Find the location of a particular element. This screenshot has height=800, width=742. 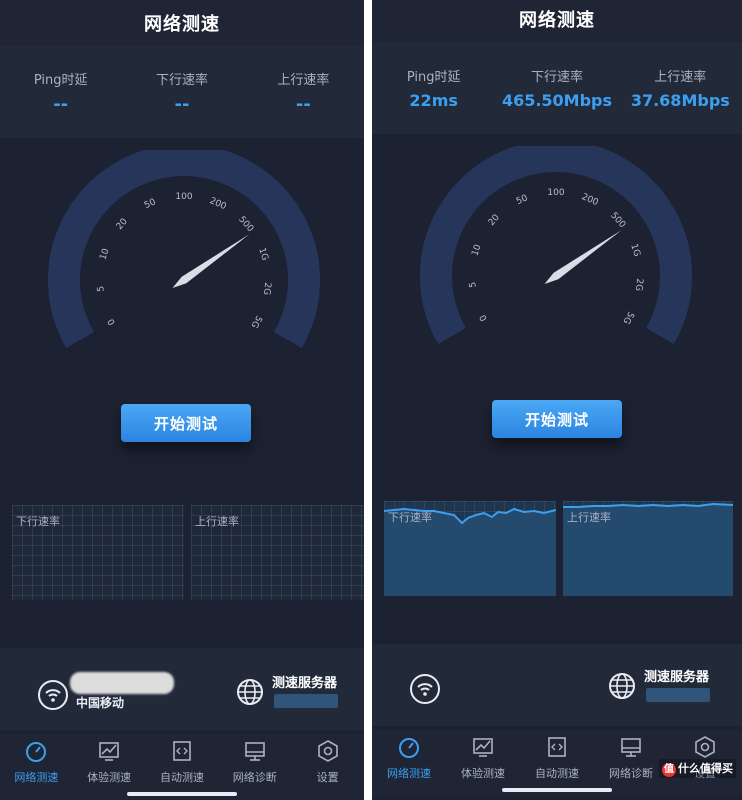

ping-stat: Ping时延 22ms is located at coordinates (434, 88).